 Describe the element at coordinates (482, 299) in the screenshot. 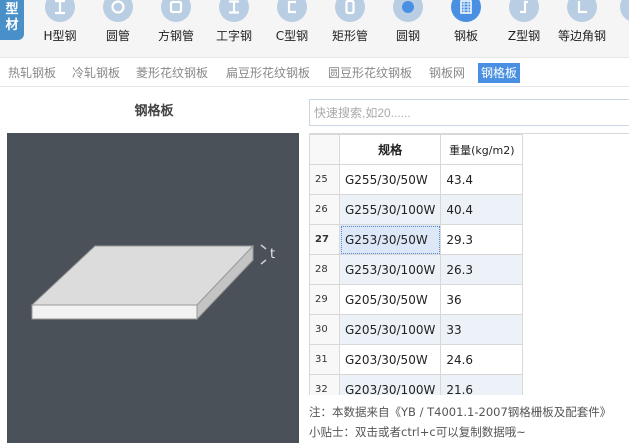

I see `weight-cell: 36` at that location.